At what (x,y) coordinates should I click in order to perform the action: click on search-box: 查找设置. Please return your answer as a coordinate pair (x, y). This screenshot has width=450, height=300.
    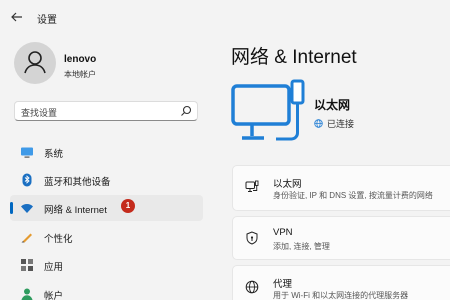
    Looking at the image, I should click on (106, 111).